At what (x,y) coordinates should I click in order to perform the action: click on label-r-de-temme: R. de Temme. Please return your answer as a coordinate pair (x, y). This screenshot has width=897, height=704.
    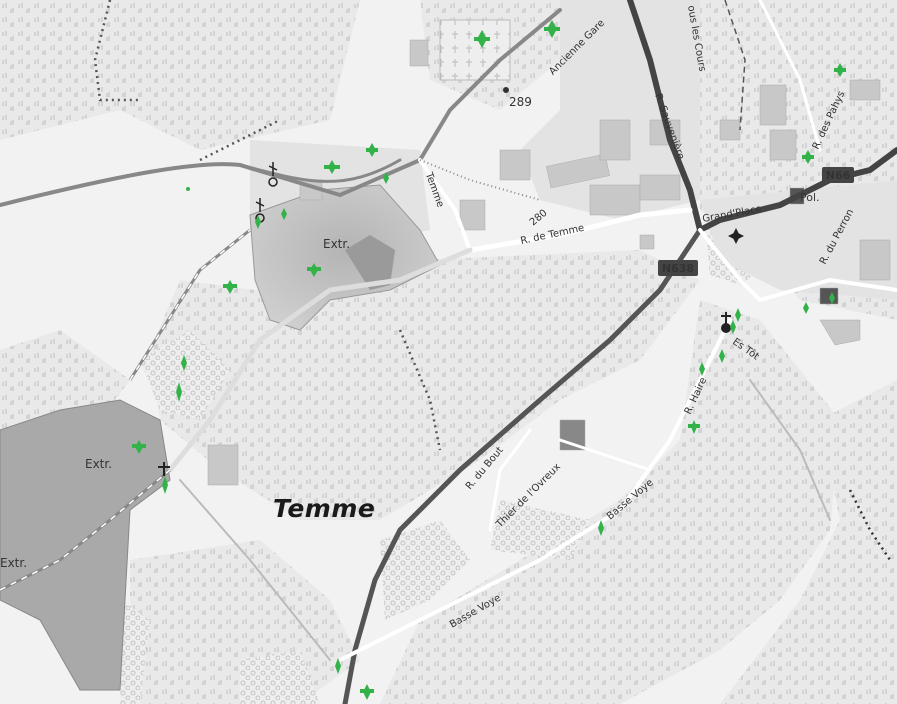
    Looking at the image, I should click on (553, 235).